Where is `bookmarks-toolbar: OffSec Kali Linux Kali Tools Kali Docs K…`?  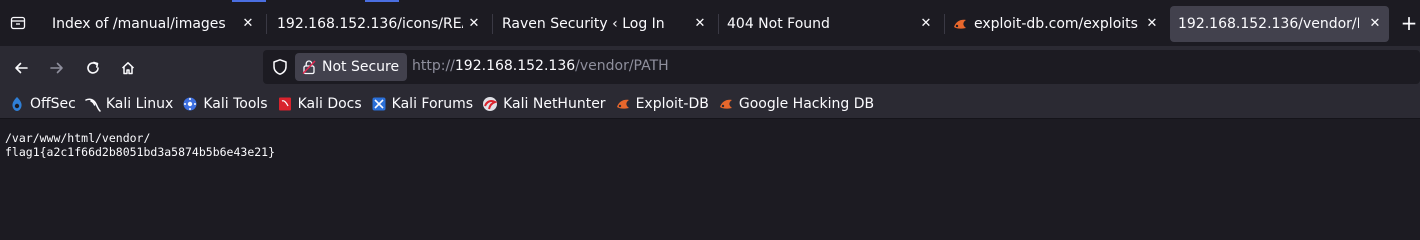
bookmarks-toolbar: OffSec Kali Linux Kali Tools Kali Docs K… is located at coordinates (710, 104).